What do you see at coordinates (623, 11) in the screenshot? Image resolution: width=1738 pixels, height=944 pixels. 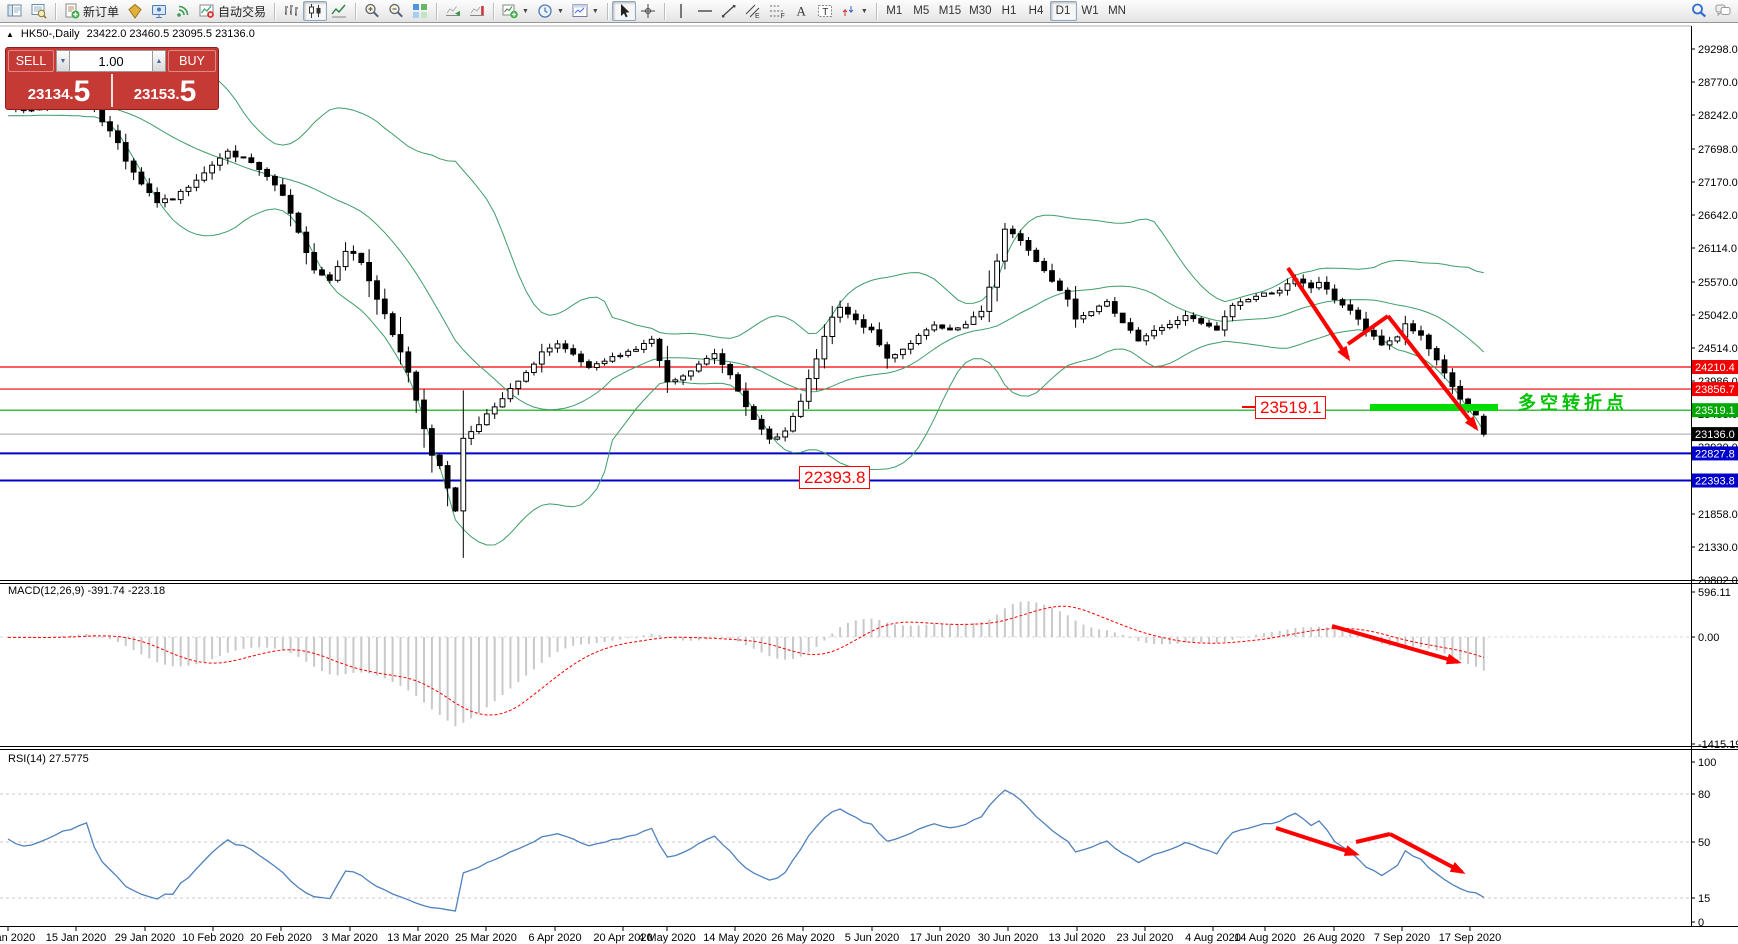 I see `cursor-icon` at bounding box center [623, 11].